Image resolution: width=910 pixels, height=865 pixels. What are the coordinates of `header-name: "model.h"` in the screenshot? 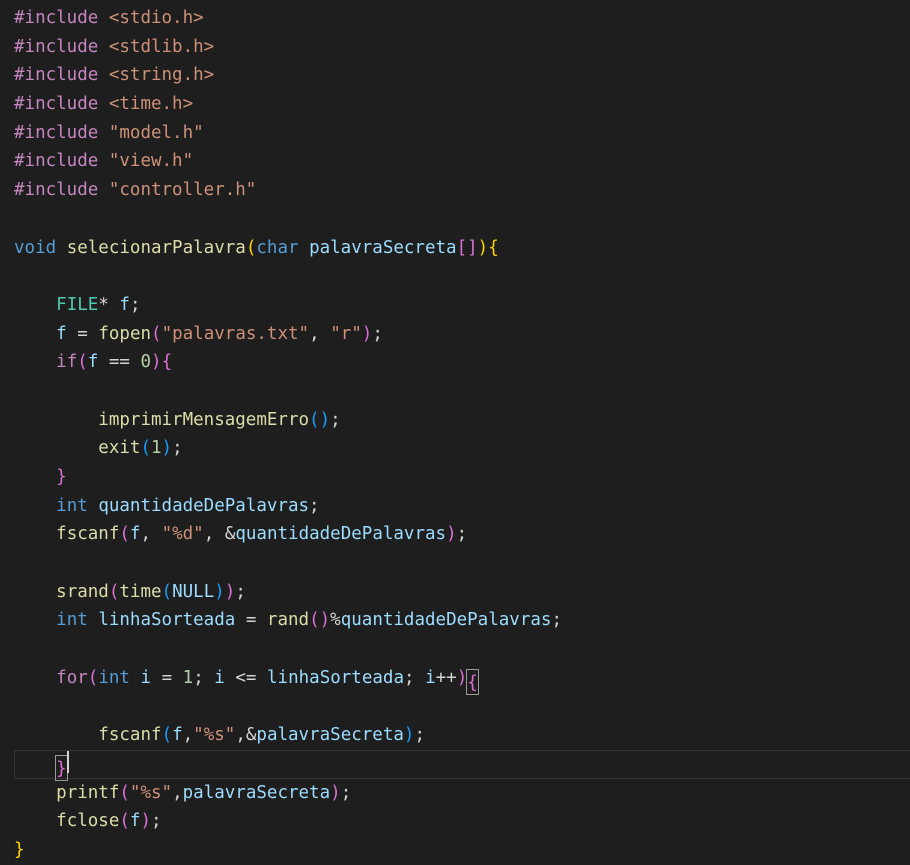 It's located at (156, 132).